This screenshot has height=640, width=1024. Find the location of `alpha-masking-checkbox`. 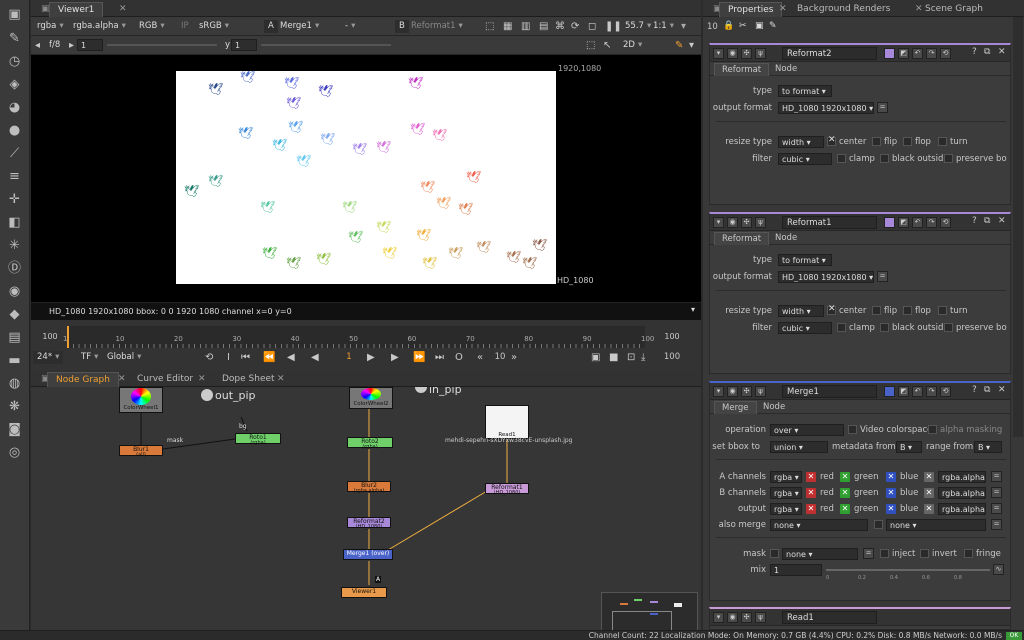

alpha-masking-checkbox is located at coordinates (932, 429).